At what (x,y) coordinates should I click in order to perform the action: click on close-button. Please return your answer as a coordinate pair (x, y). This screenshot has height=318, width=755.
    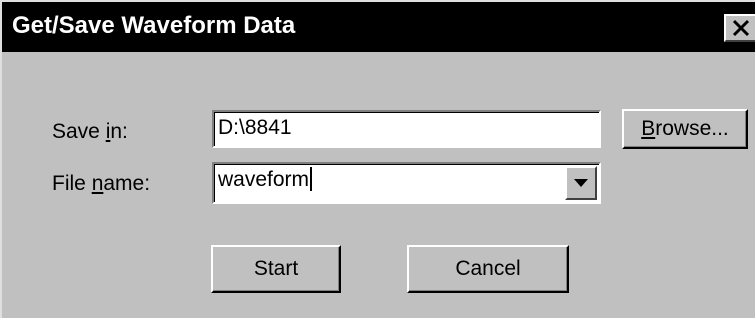
    Looking at the image, I should click on (739, 28).